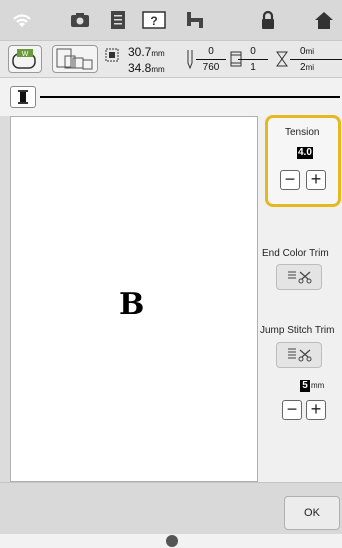 Image resolution: width=342 pixels, height=548 pixels. I want to click on thread-trim-icon, so click(300, 277).